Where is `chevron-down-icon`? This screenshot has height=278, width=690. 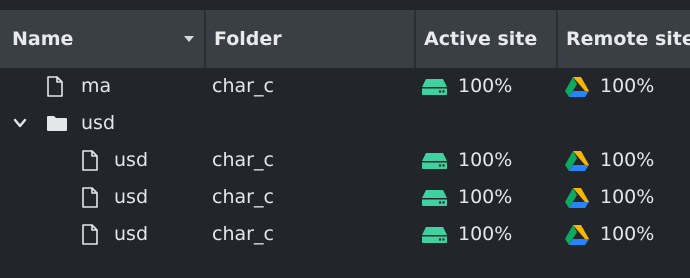
chevron-down-icon is located at coordinates (20, 123).